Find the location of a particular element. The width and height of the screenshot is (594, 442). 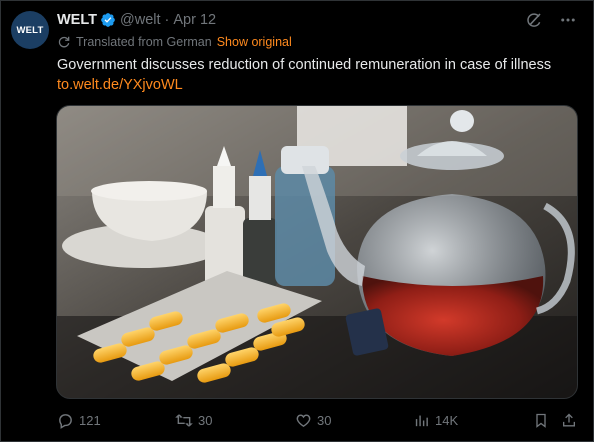

translation-note-text: Translated from German is located at coordinates (144, 42).